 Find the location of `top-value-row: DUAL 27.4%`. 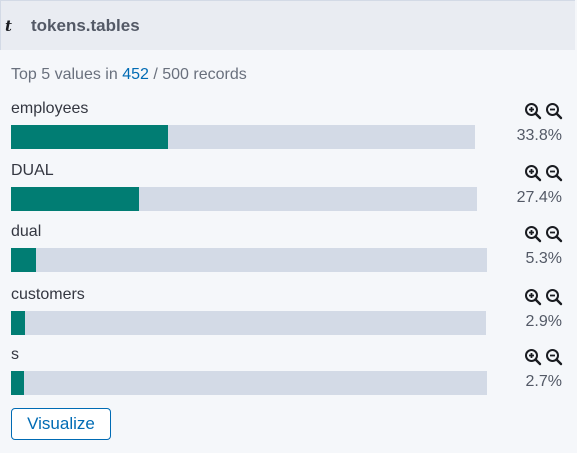

top-value-row: DUAL 27.4% is located at coordinates (288, 188).